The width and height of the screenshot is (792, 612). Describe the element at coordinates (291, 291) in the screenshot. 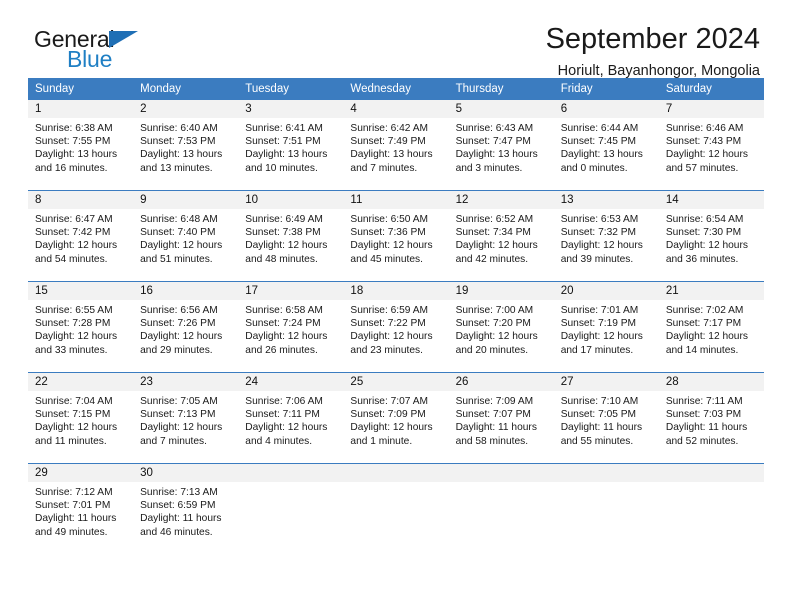

I see `day-number: 17` at that location.